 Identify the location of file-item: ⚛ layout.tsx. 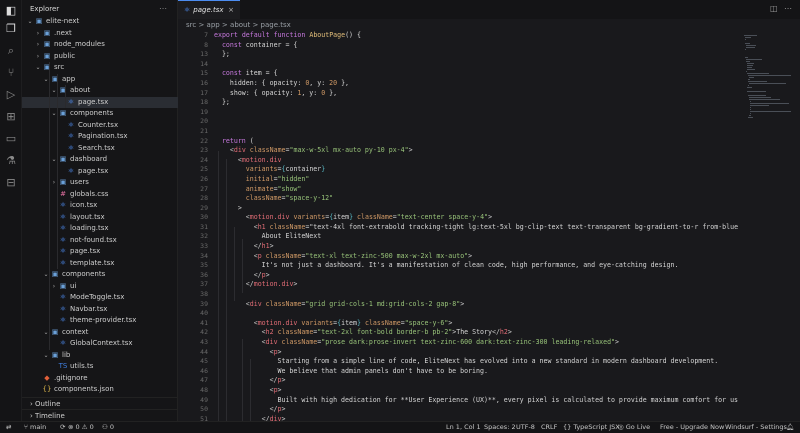
(100, 218).